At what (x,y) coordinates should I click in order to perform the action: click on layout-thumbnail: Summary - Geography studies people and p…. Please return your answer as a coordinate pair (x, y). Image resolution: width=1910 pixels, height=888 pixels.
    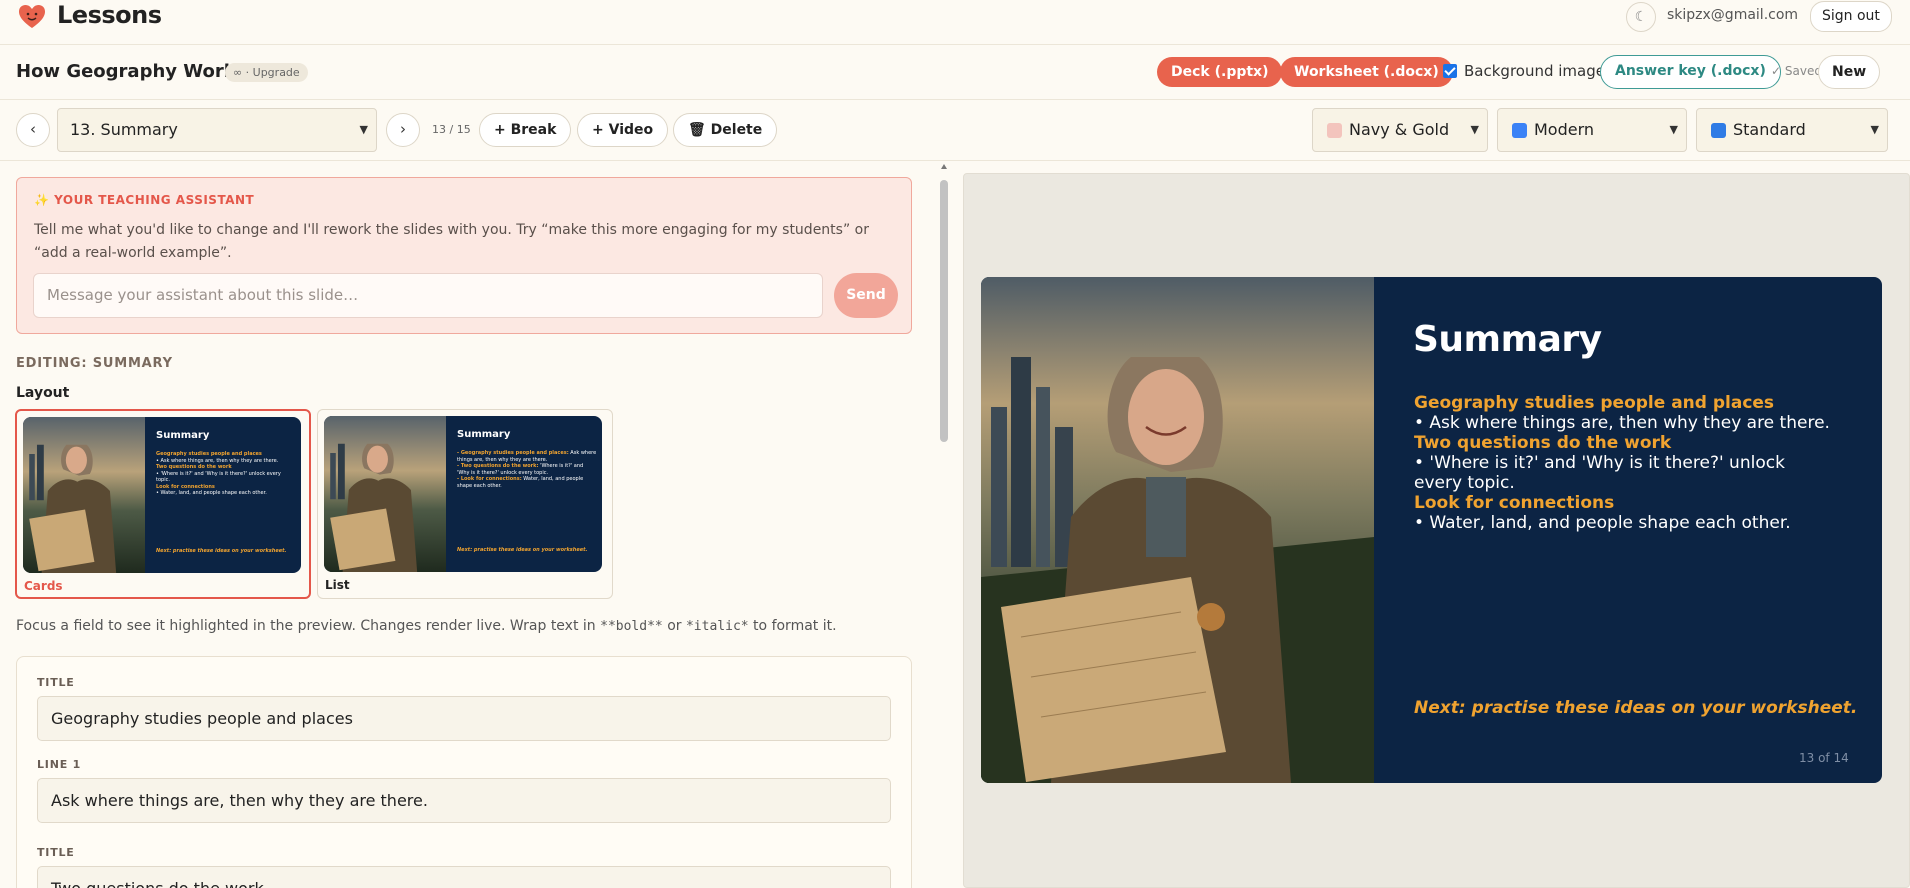
    Looking at the image, I should click on (463, 494).